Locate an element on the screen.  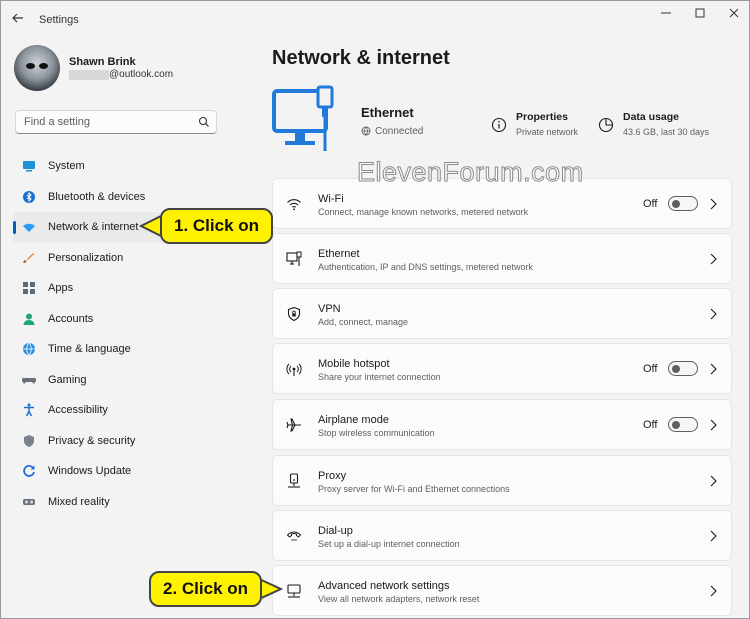
maximize-button is located at coordinates (700, 14).